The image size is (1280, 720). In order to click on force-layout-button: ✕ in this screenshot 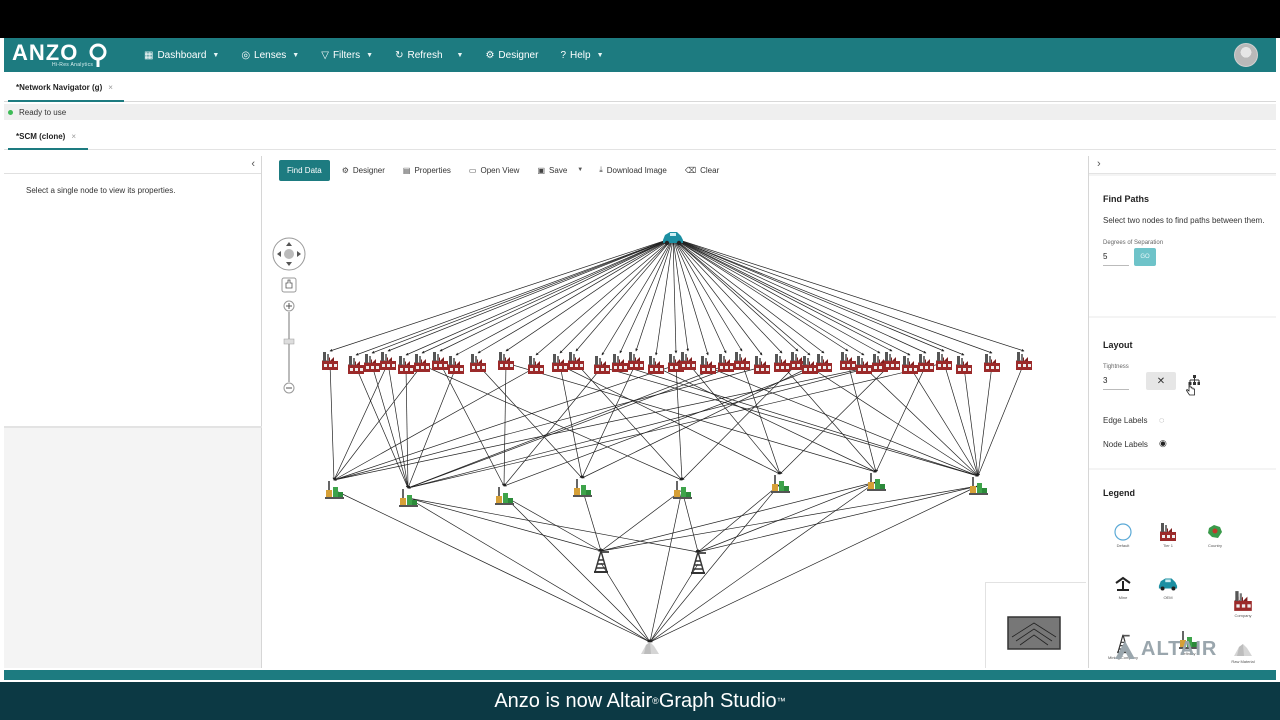, I will do `click(1161, 381)`.